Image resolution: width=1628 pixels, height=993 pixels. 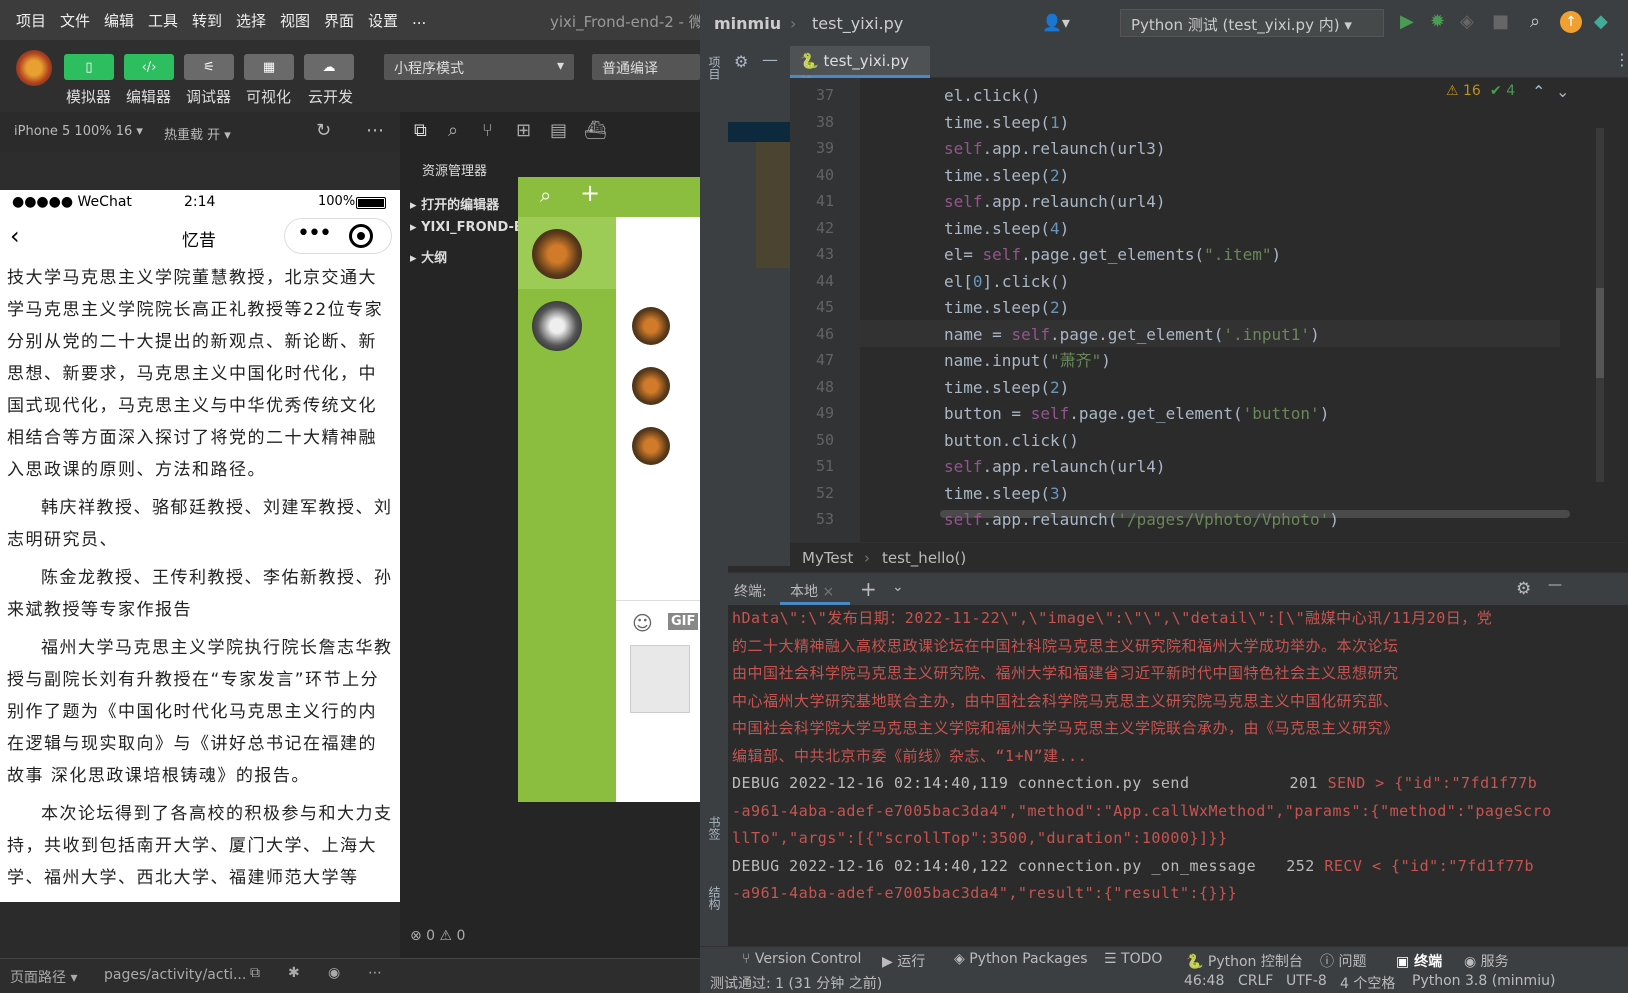 I want to click on current-file: test_yixi.py, so click(x=857, y=23).